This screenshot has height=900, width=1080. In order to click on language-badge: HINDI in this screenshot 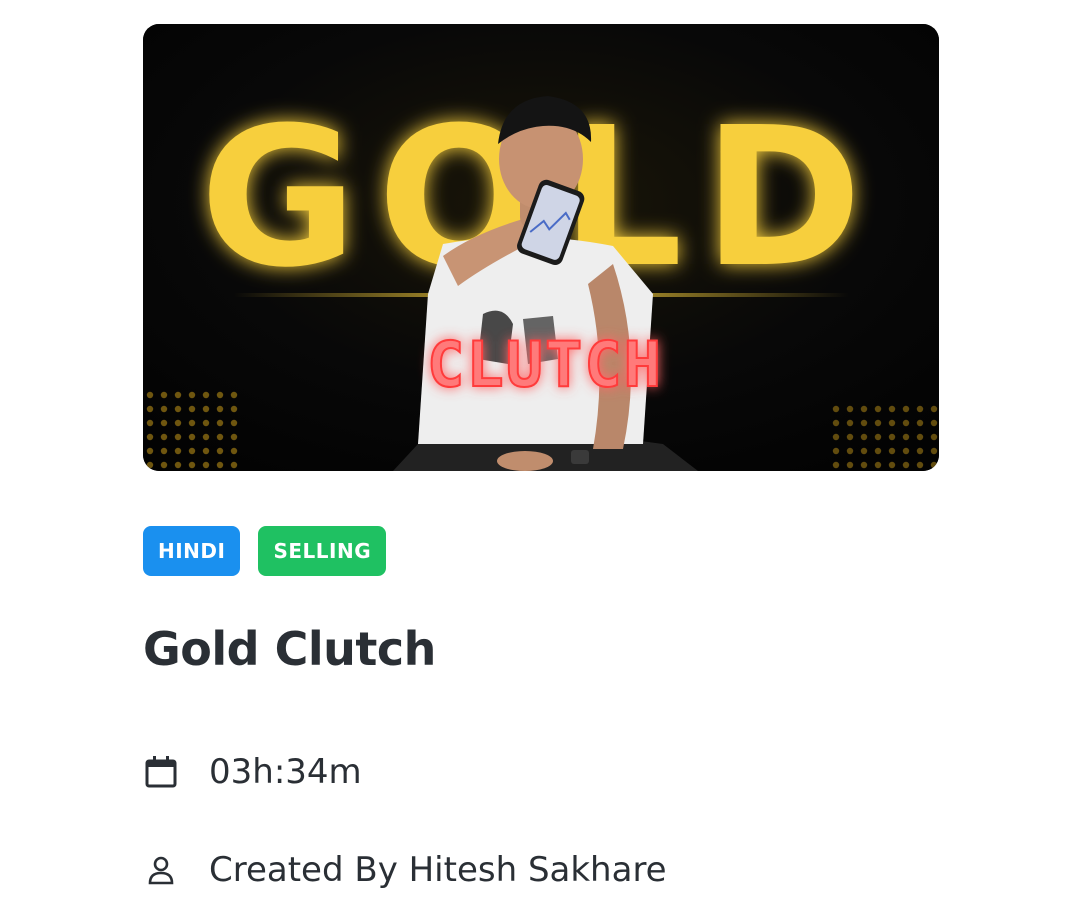, I will do `click(192, 551)`.